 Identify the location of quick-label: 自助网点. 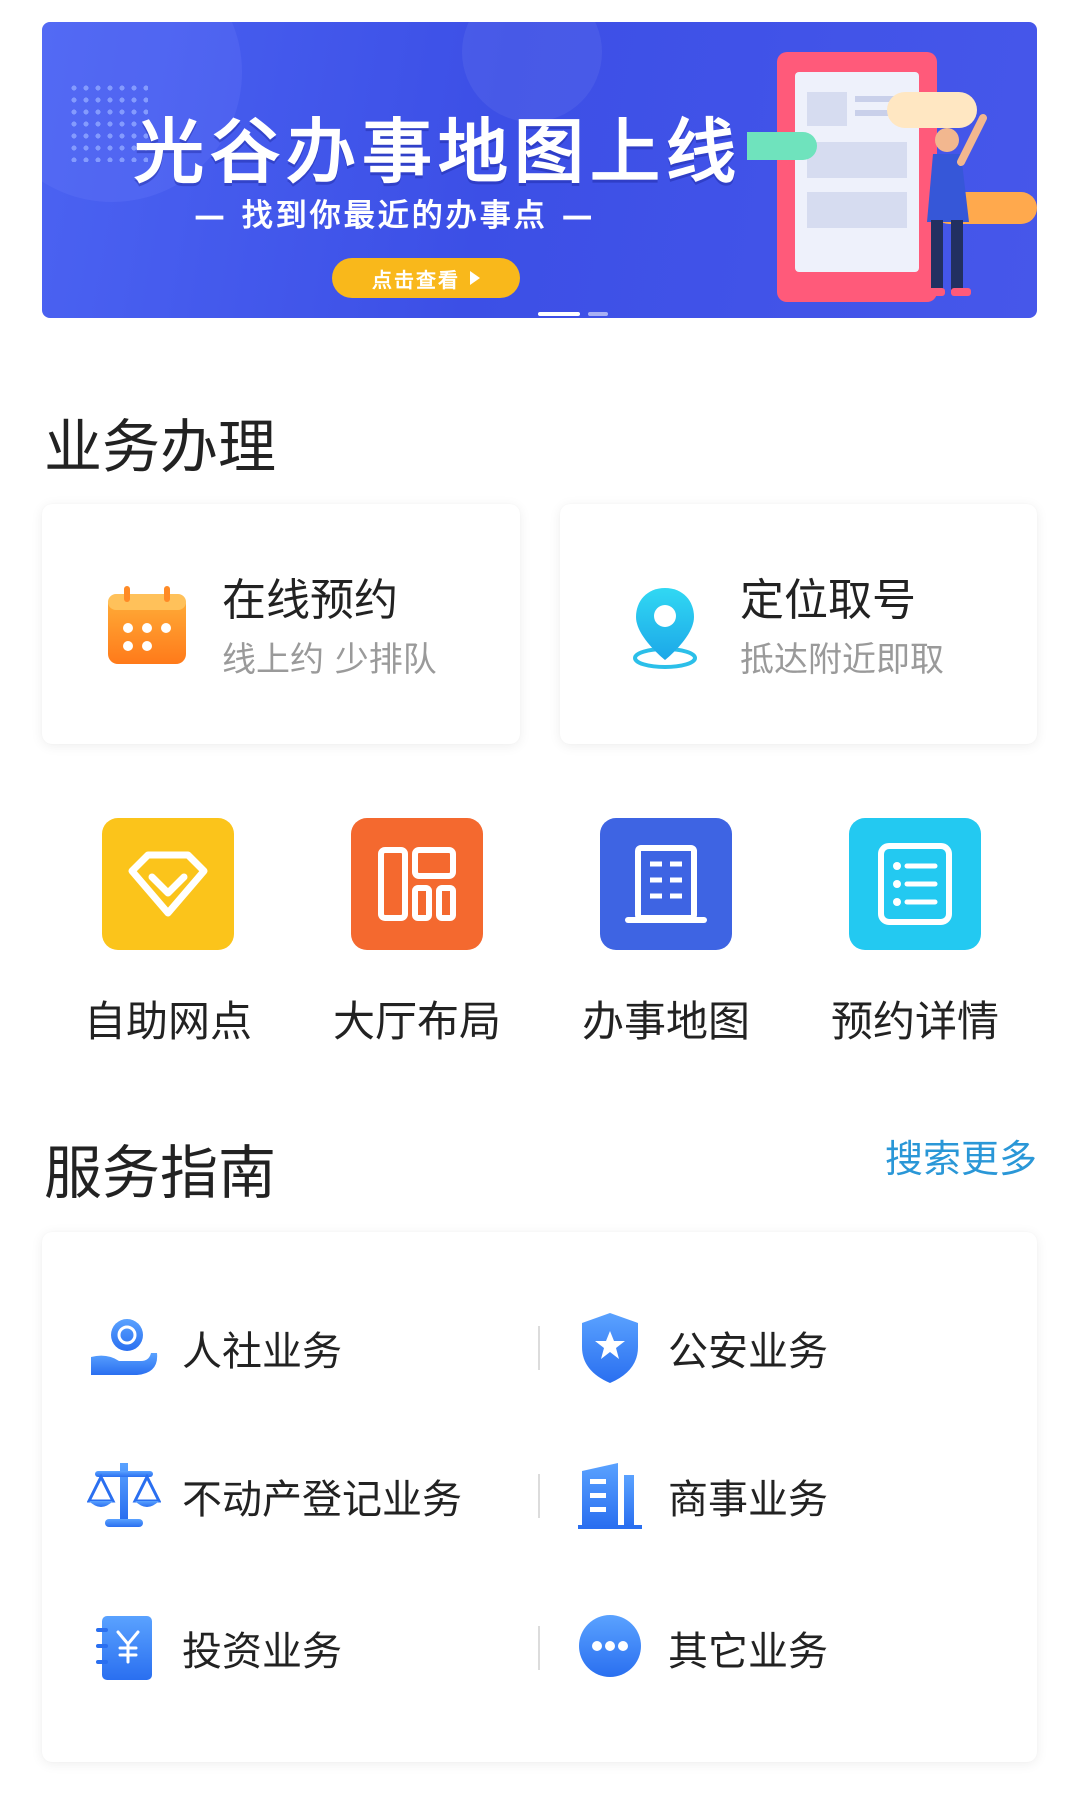
(167, 1021).